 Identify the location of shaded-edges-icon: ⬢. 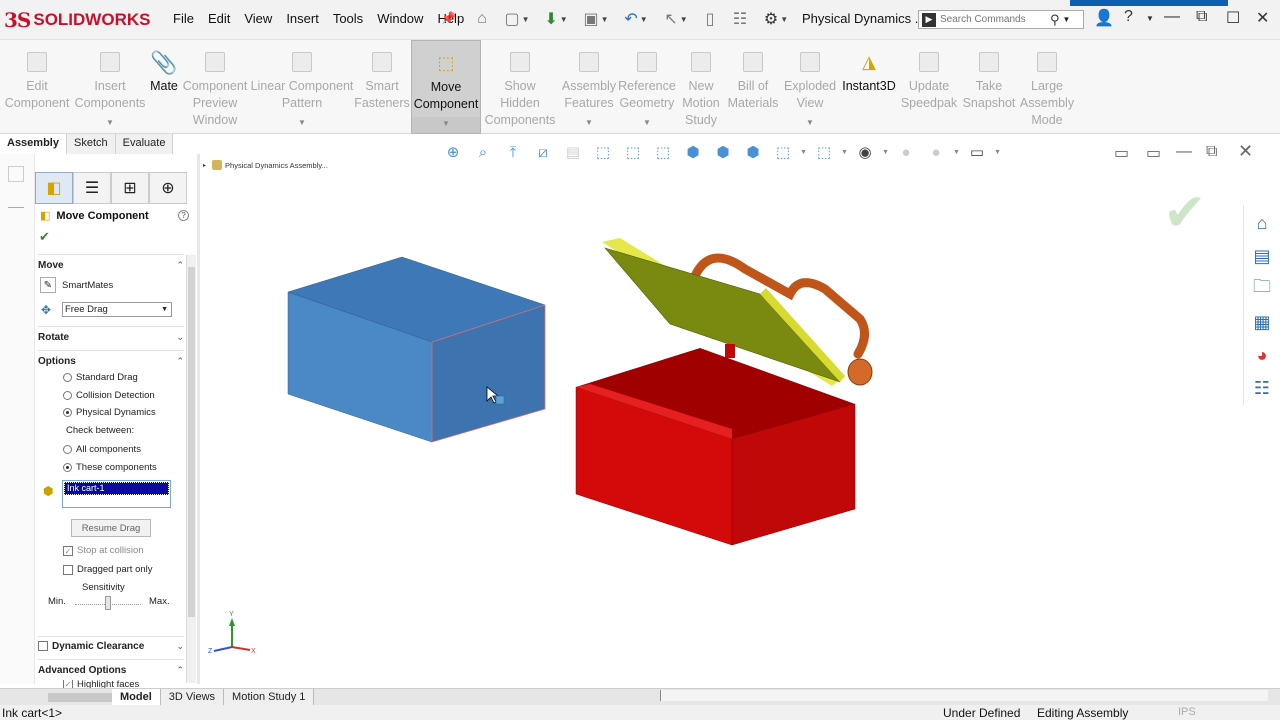
(723, 152).